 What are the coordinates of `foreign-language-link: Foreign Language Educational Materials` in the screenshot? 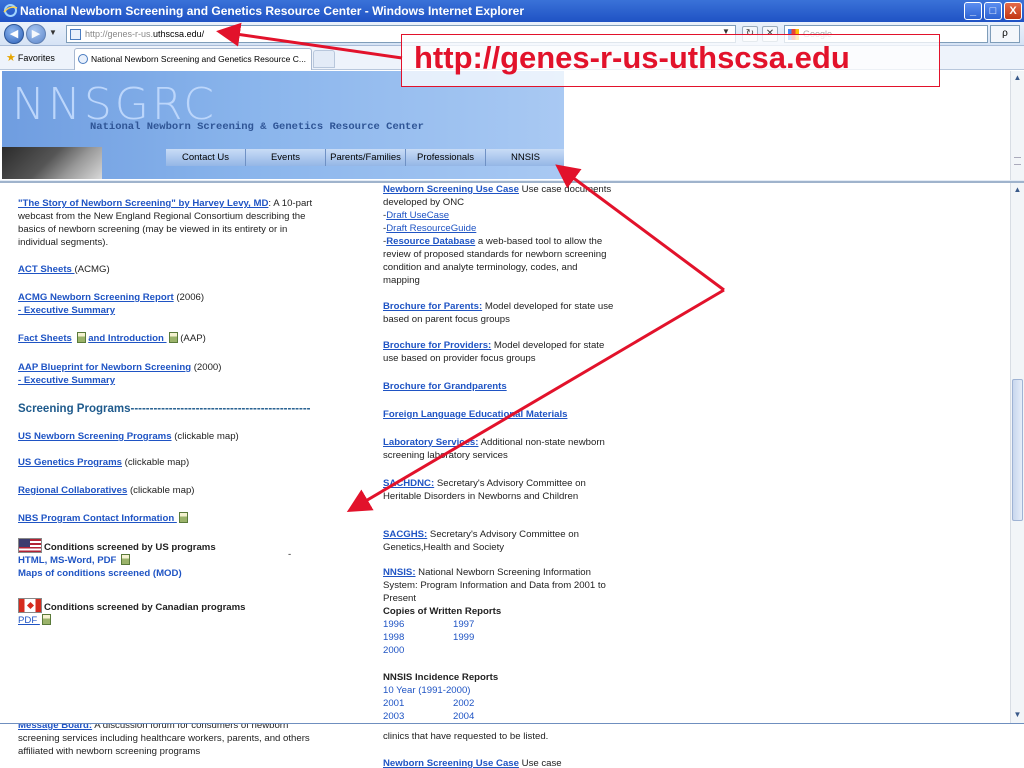 It's located at (475, 414).